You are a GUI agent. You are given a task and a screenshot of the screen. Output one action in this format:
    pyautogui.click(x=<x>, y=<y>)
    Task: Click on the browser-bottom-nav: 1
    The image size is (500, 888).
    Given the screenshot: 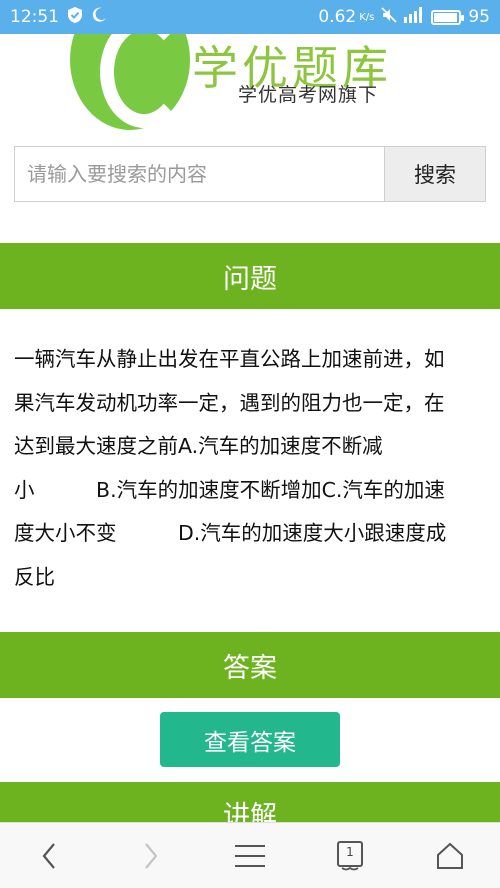 What is the action you would take?
    pyautogui.click(x=250, y=855)
    